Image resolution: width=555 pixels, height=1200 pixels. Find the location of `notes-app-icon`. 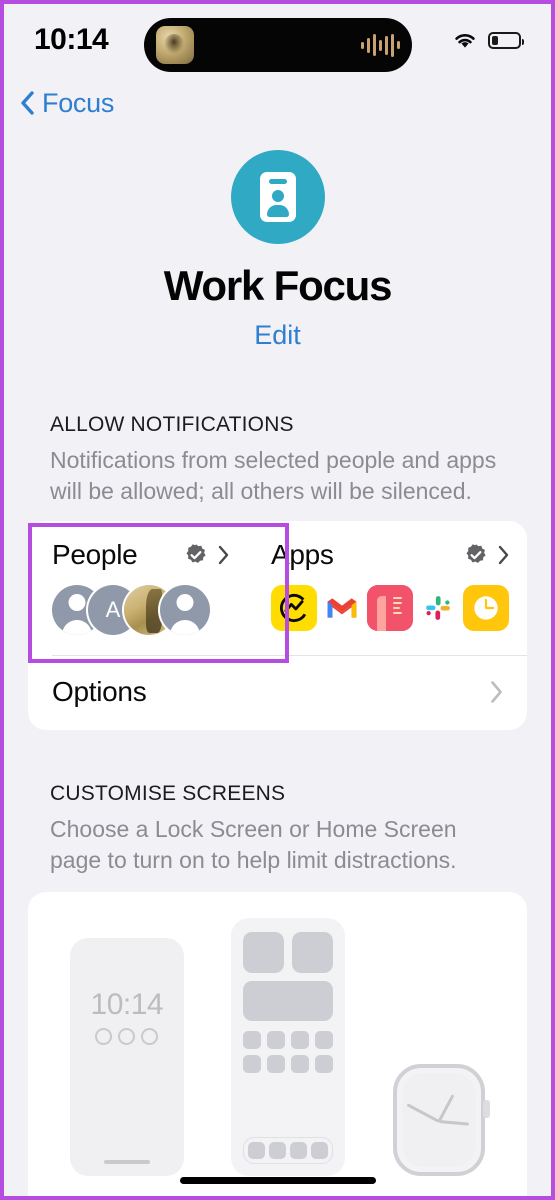

notes-app-icon is located at coordinates (390, 608).